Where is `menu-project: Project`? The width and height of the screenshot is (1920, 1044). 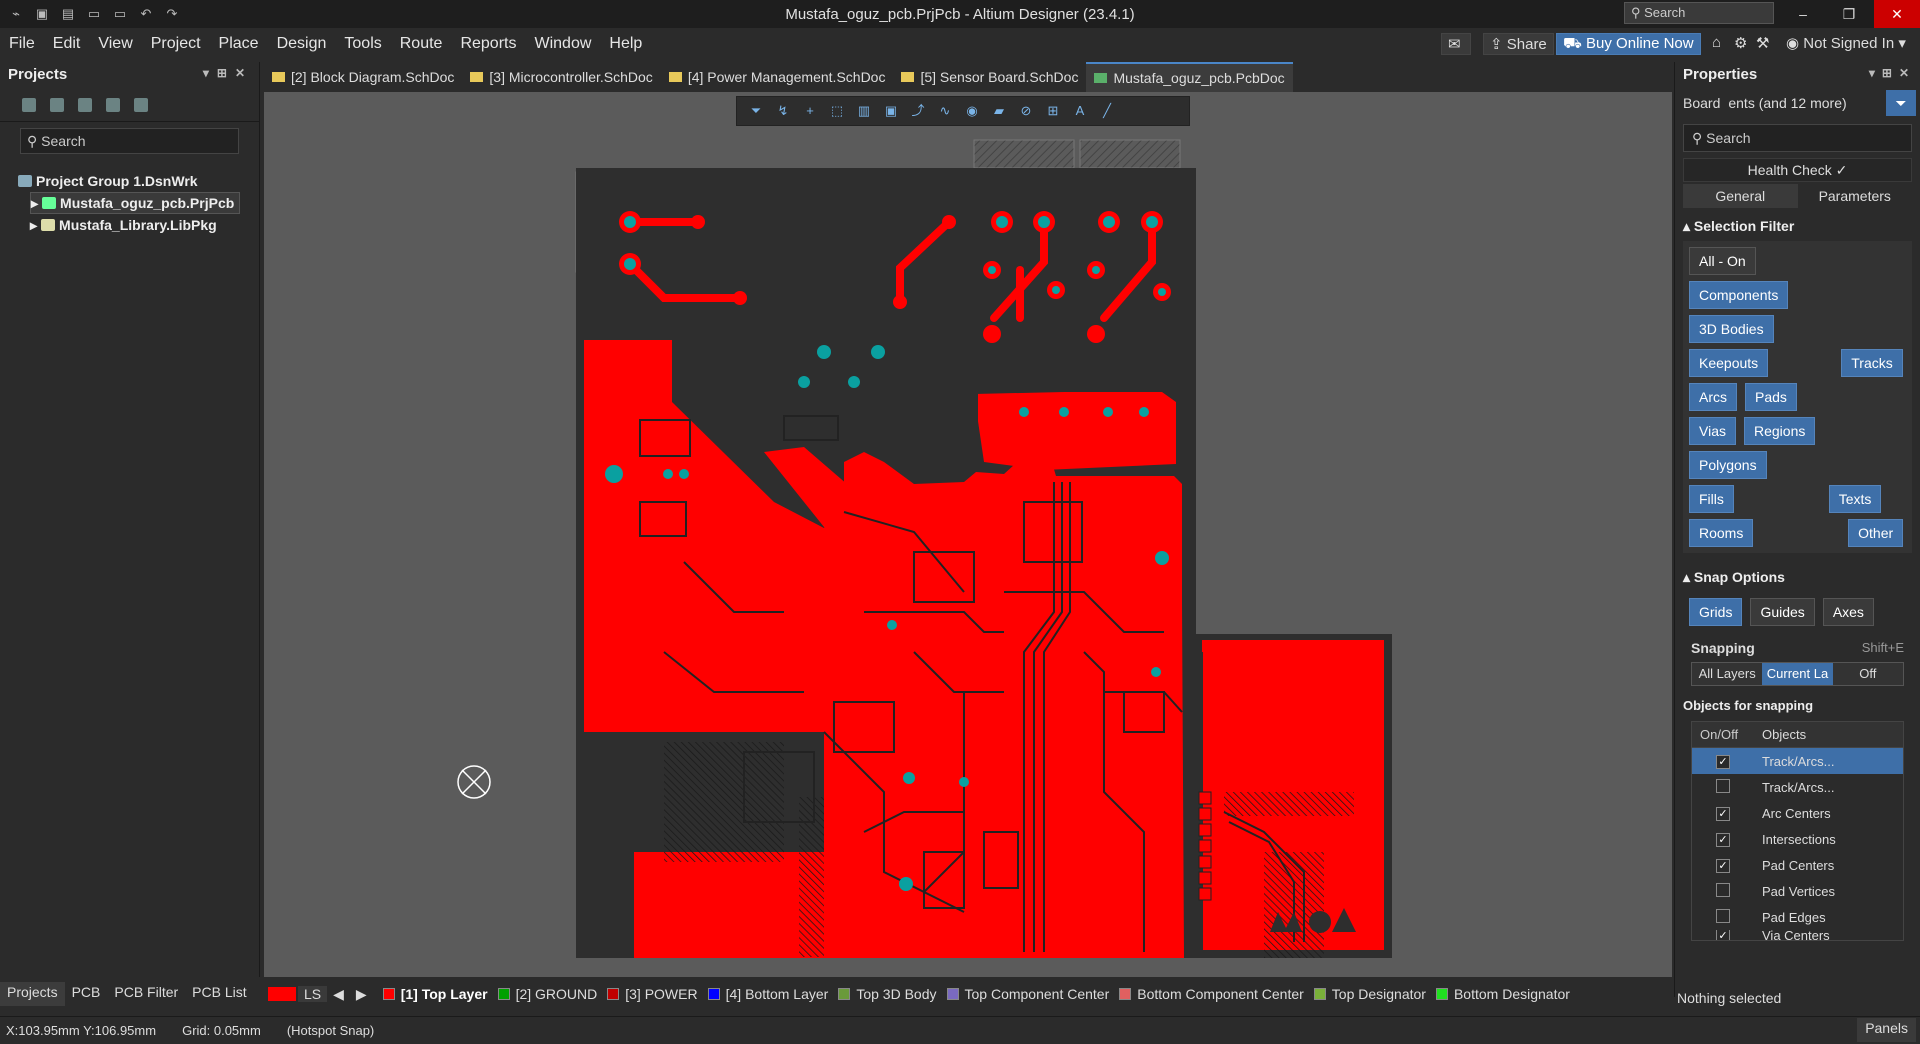 menu-project: Project is located at coordinates (176, 44).